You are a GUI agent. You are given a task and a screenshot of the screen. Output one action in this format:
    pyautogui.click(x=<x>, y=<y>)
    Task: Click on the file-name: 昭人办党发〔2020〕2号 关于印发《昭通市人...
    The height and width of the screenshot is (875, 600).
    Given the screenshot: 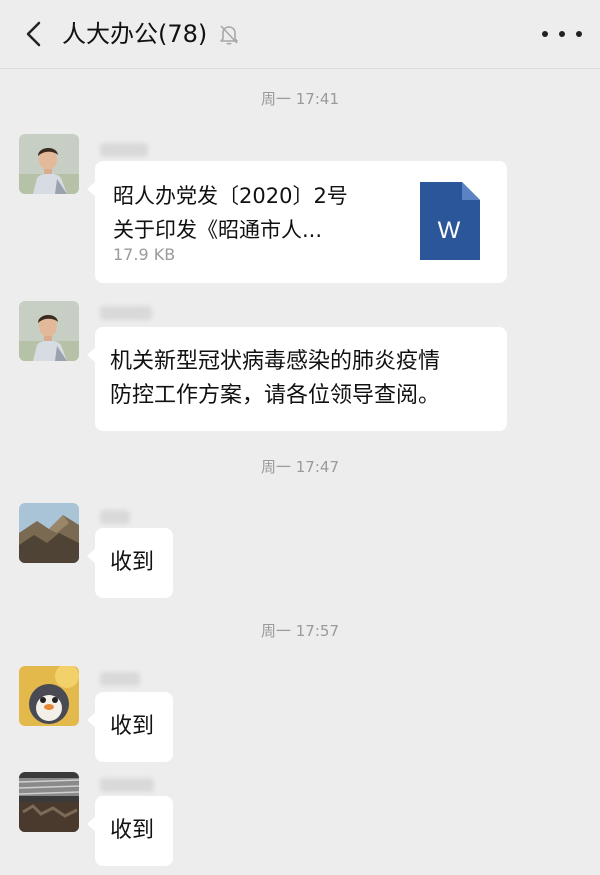 What is the action you would take?
    pyautogui.click(x=230, y=213)
    